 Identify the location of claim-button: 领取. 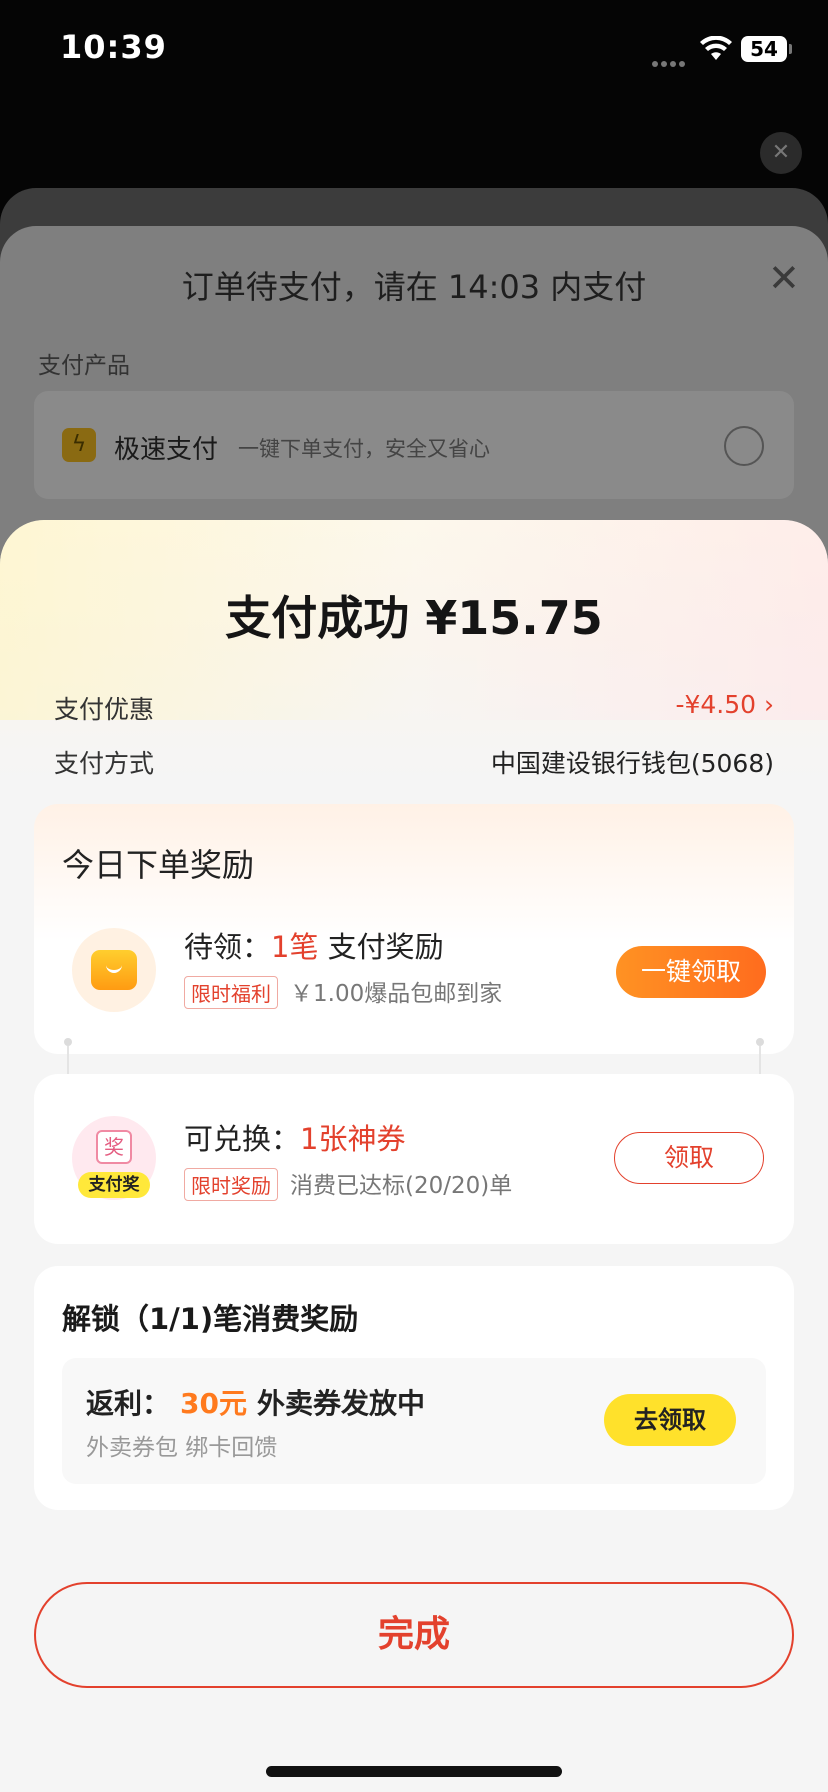
(689, 1158).